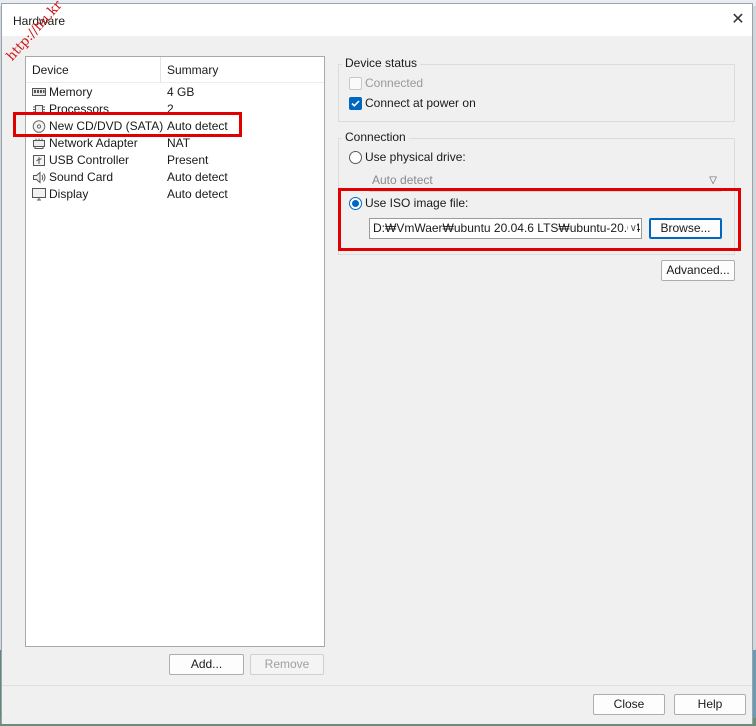  I want to click on connect-at-power-on-checkbox, so click(355, 103).